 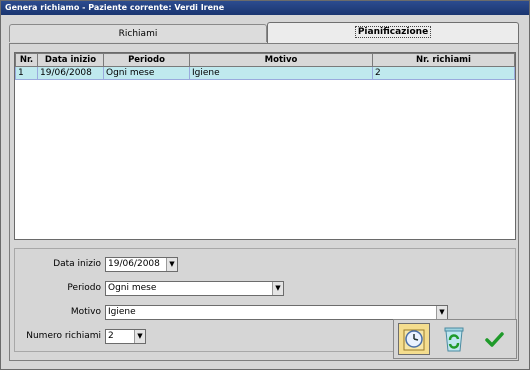 What do you see at coordinates (443, 60) in the screenshot?
I see `column-header-nr-richiami: Nr. richiami` at bounding box center [443, 60].